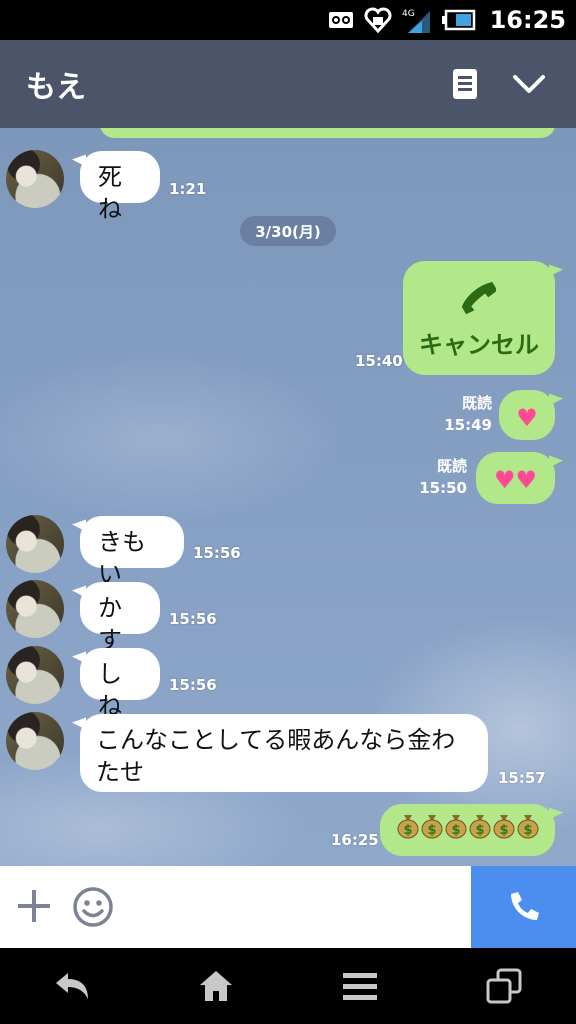 This screenshot has width=576, height=1024. Describe the element at coordinates (360, 986) in the screenshot. I see `menu-icon` at that location.